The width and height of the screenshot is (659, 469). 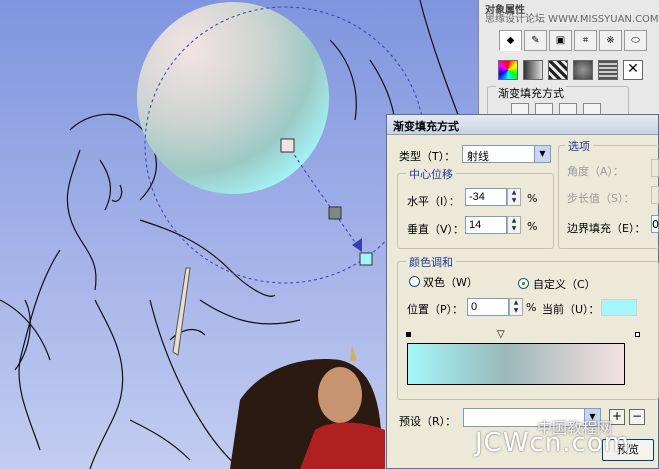 What do you see at coordinates (558, 70) in the screenshot?
I see `pattern-fill-icon` at bounding box center [558, 70].